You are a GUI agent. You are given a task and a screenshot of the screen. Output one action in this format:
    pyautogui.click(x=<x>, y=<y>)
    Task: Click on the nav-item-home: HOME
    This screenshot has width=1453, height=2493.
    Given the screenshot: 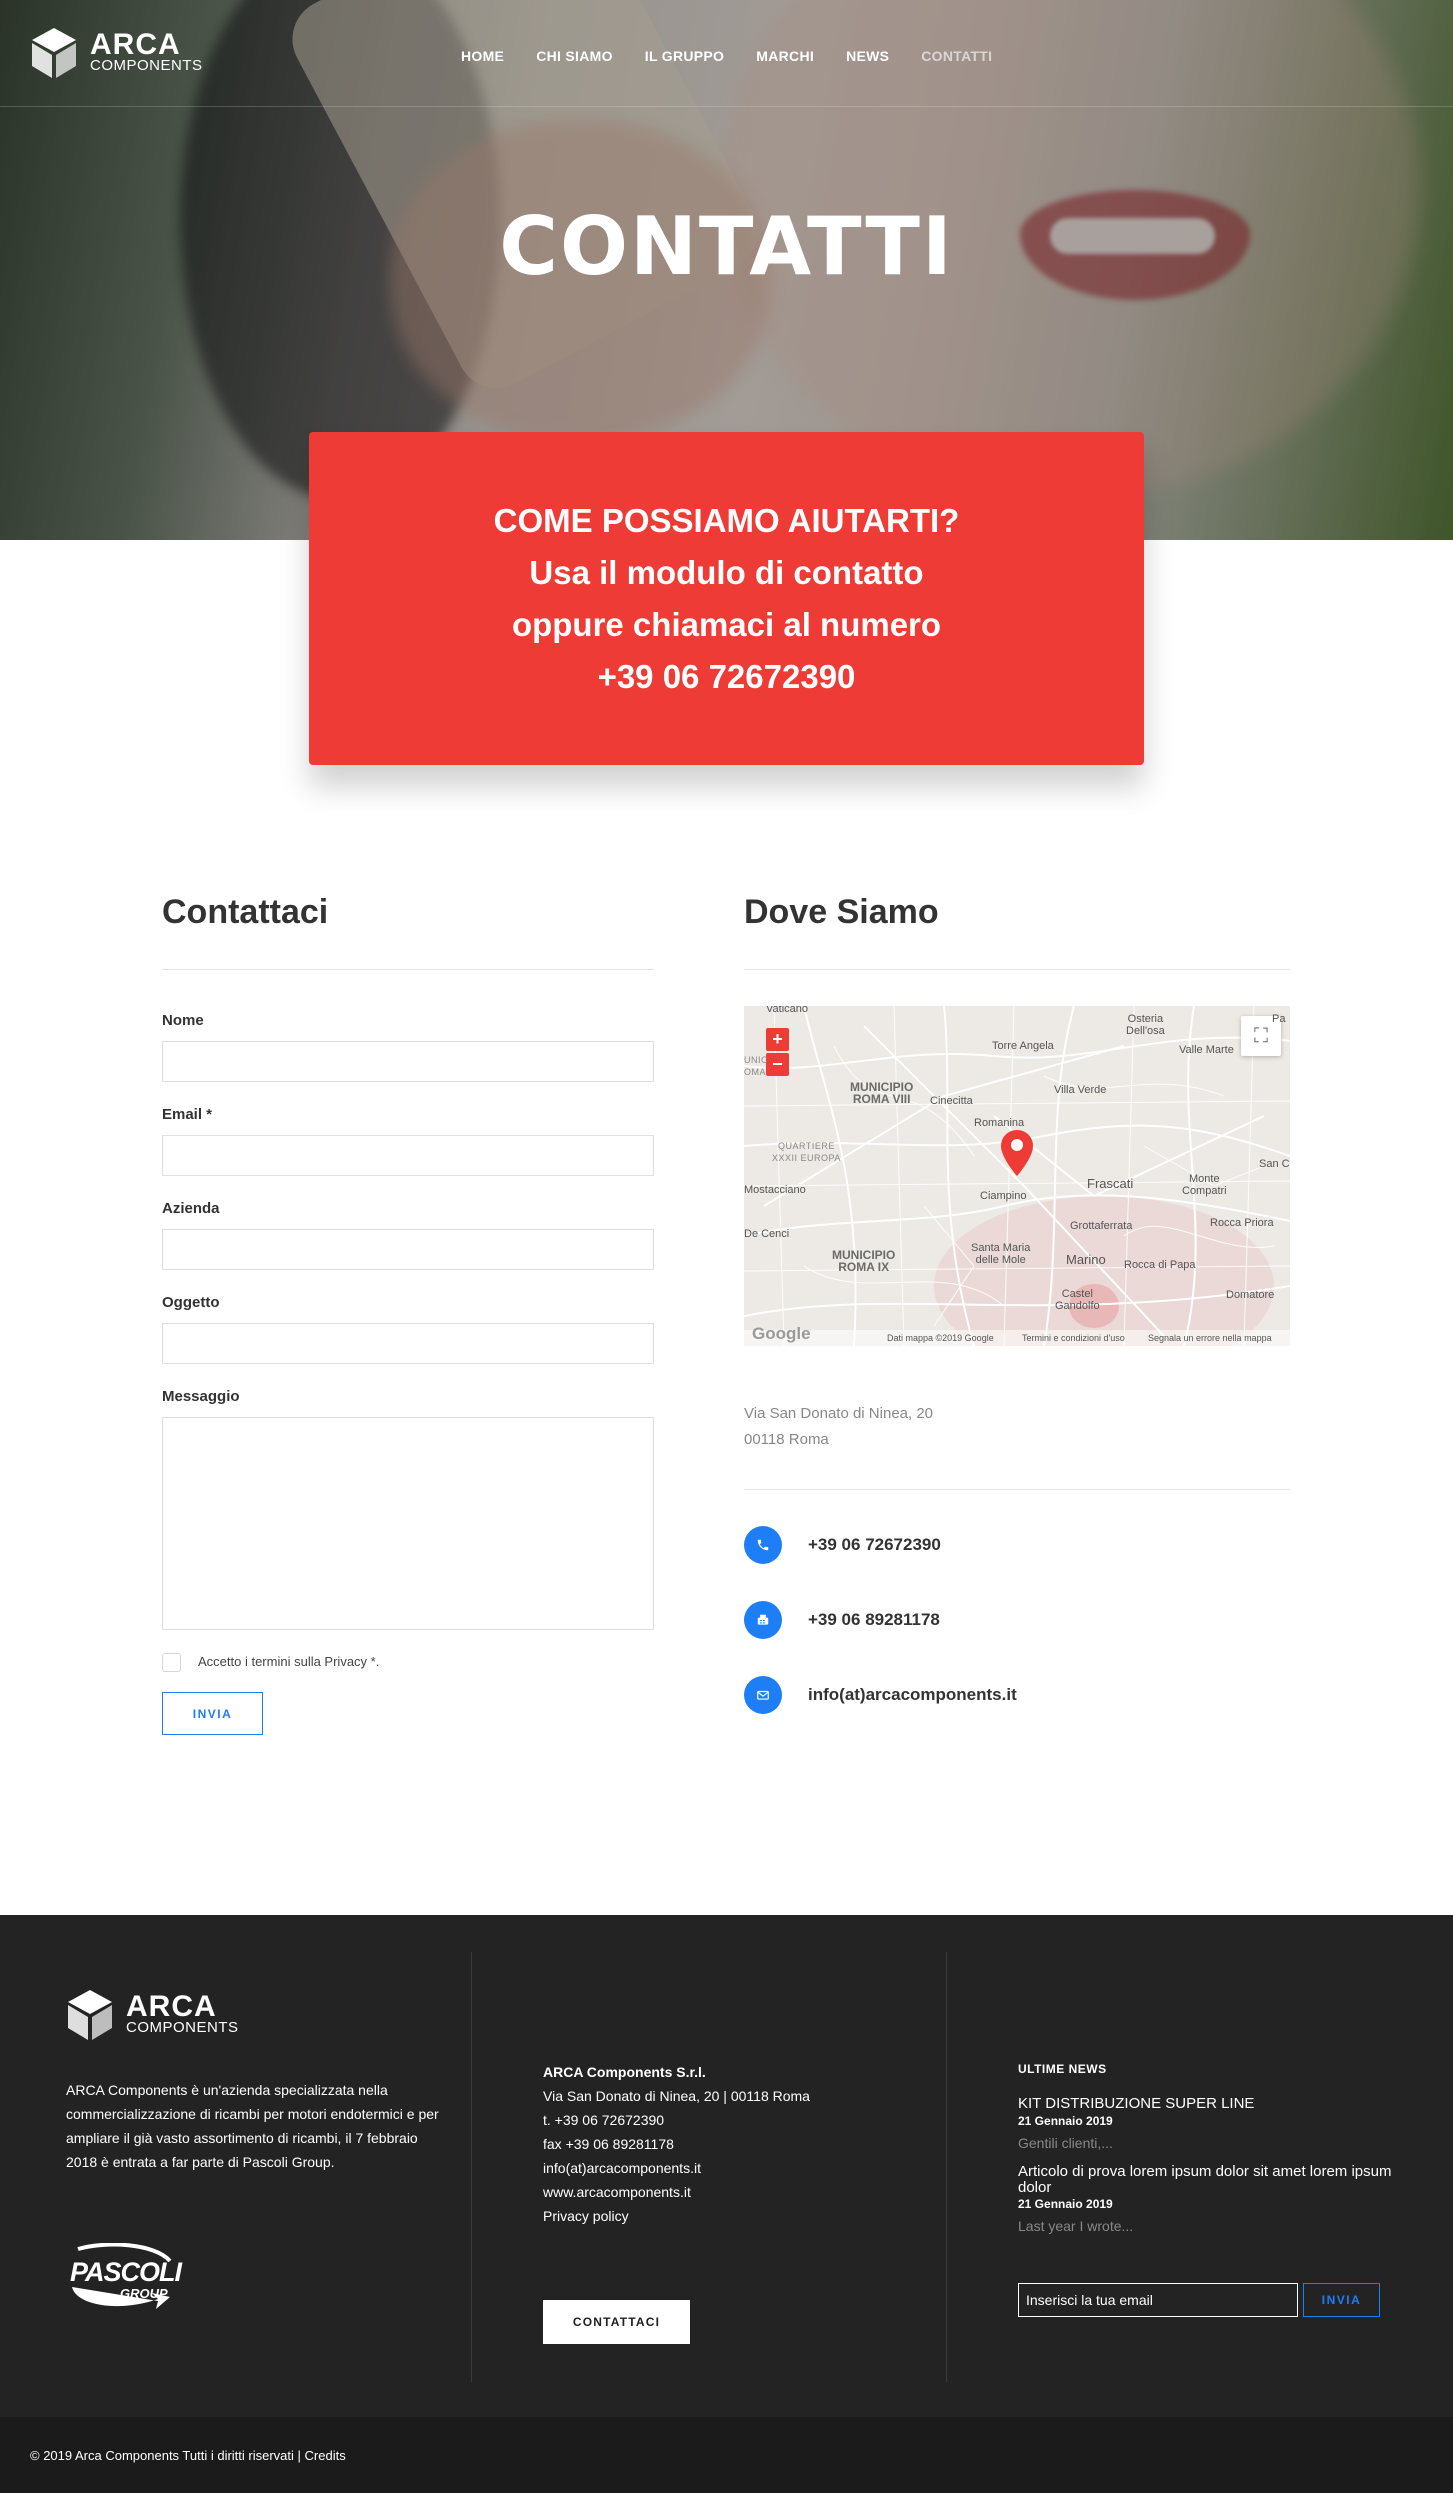 What is the action you would take?
    pyautogui.click(x=482, y=56)
    